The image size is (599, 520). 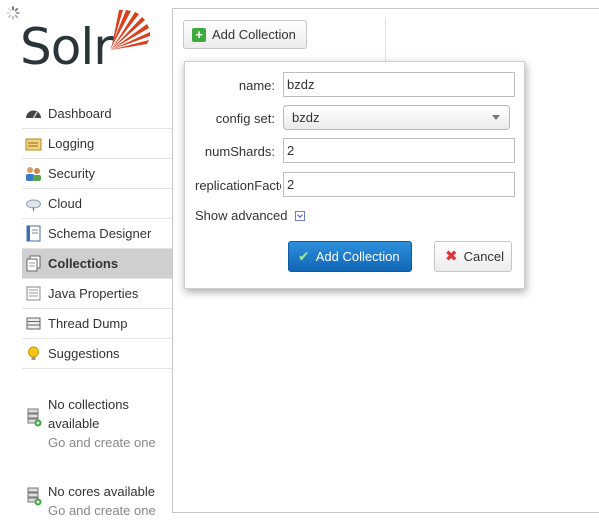 What do you see at coordinates (299, 215) in the screenshot?
I see `expand-icon` at bounding box center [299, 215].